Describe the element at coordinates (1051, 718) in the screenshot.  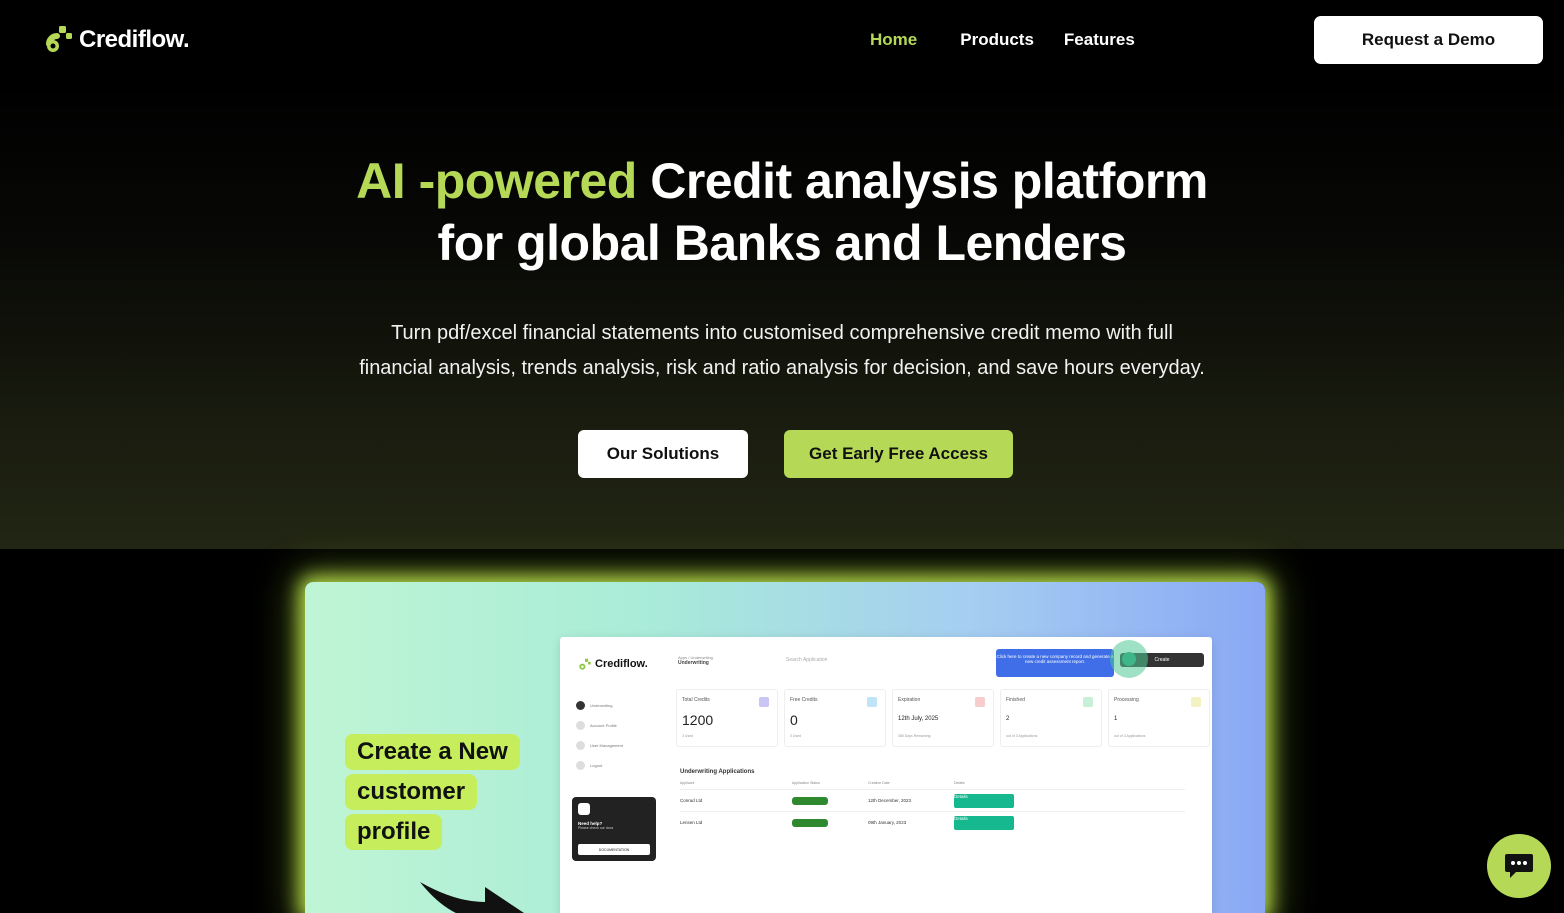
I see `stat-card: Finished 2 out of 3 Applications` at that location.